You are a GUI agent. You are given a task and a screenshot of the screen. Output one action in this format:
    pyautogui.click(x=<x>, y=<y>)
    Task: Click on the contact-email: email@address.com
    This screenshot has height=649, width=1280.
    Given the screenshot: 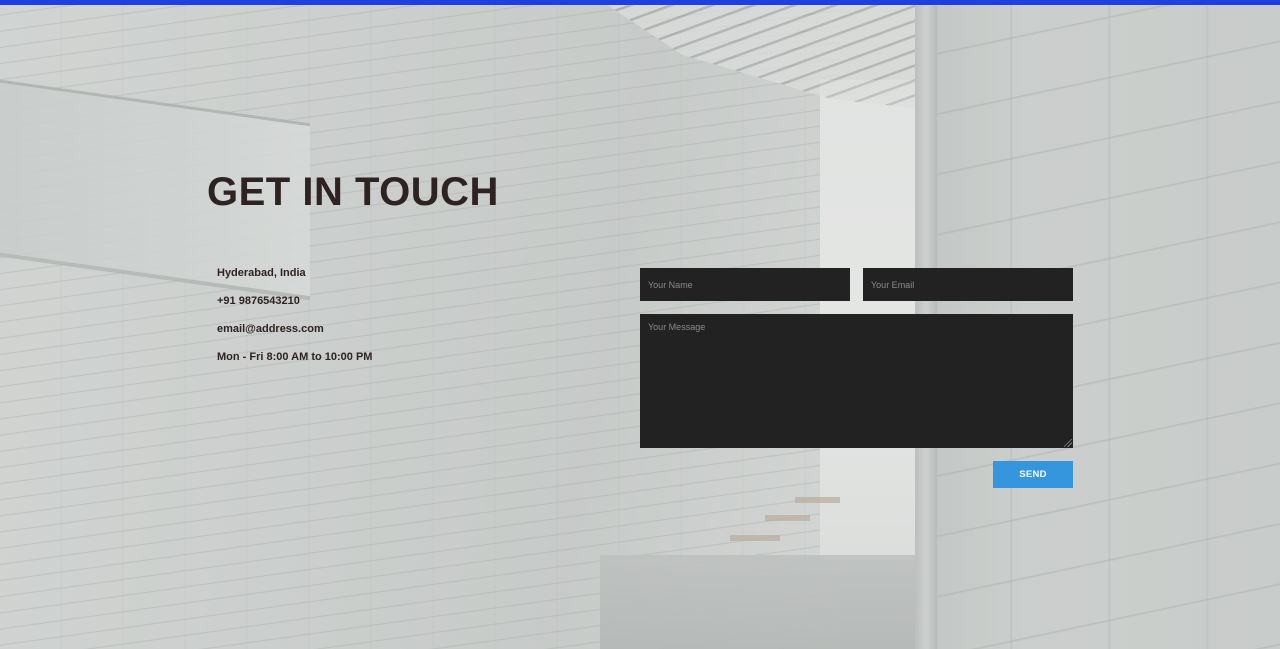 What is the action you would take?
    pyautogui.click(x=270, y=329)
    